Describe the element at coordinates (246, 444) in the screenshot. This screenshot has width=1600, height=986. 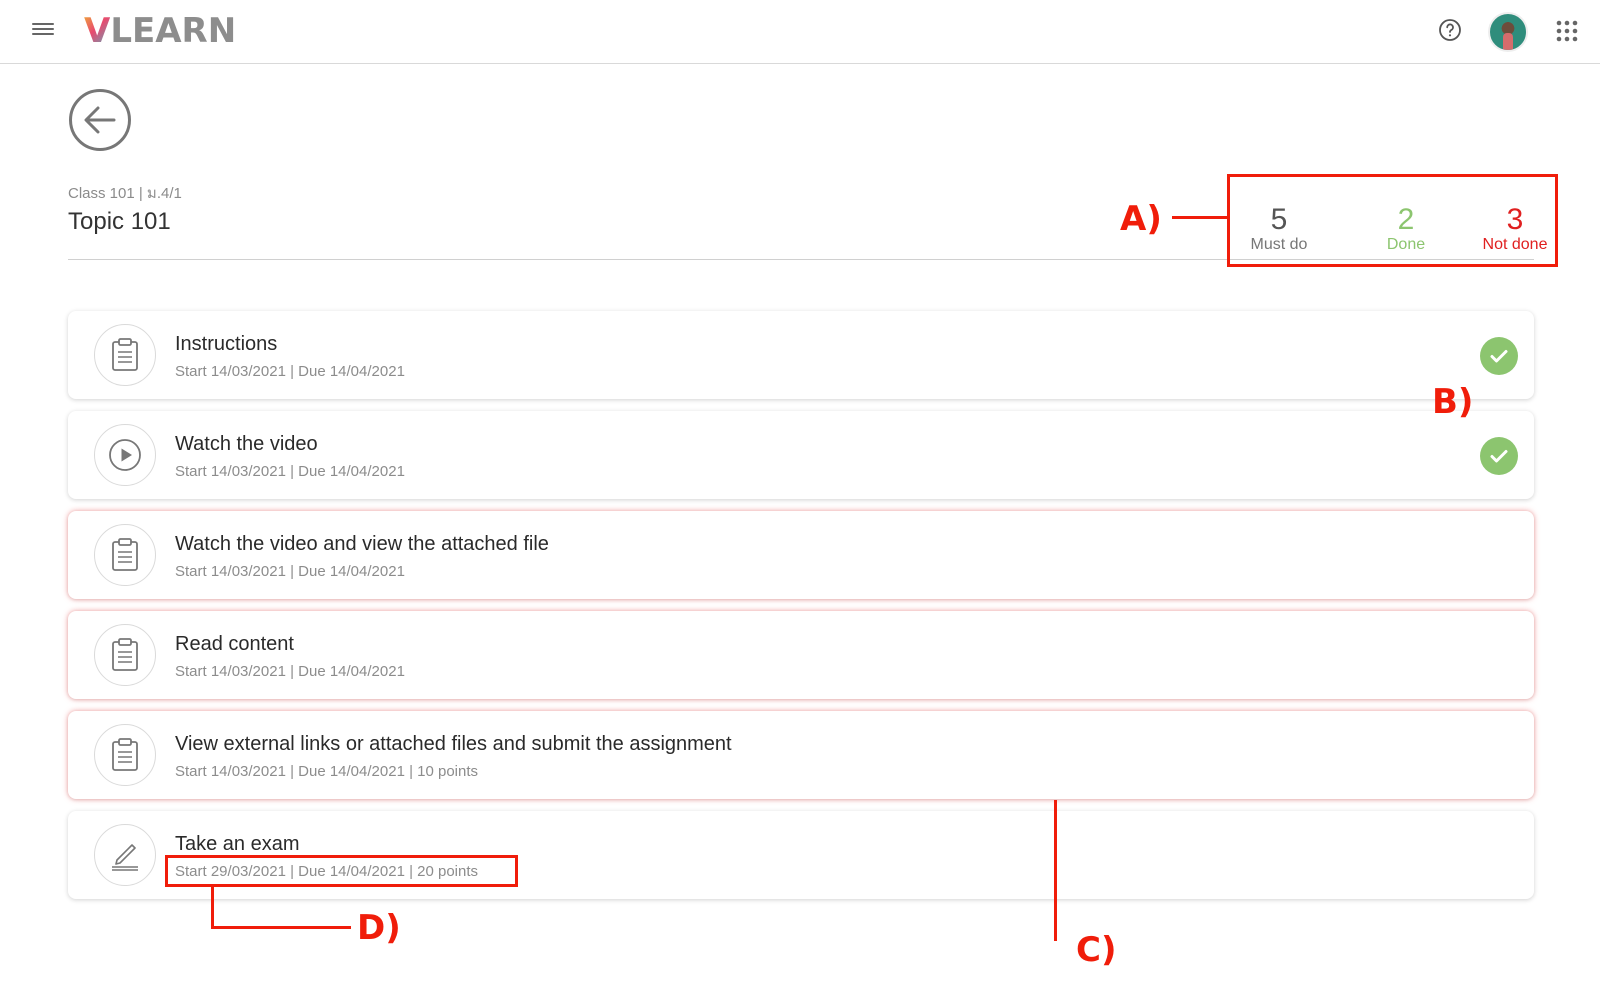
I see `activity-title: Watch the video` at that location.